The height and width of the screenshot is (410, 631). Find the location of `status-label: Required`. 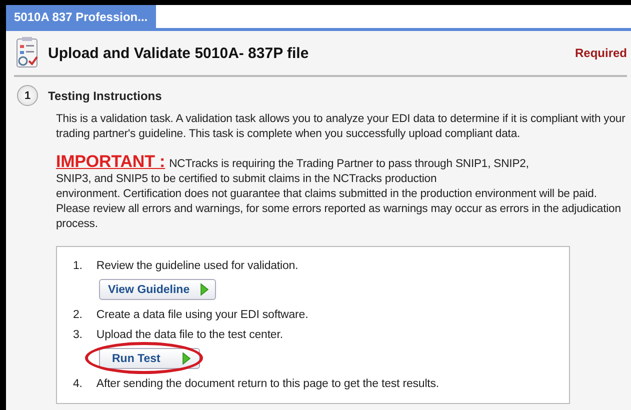

status-label: Required is located at coordinates (600, 53).